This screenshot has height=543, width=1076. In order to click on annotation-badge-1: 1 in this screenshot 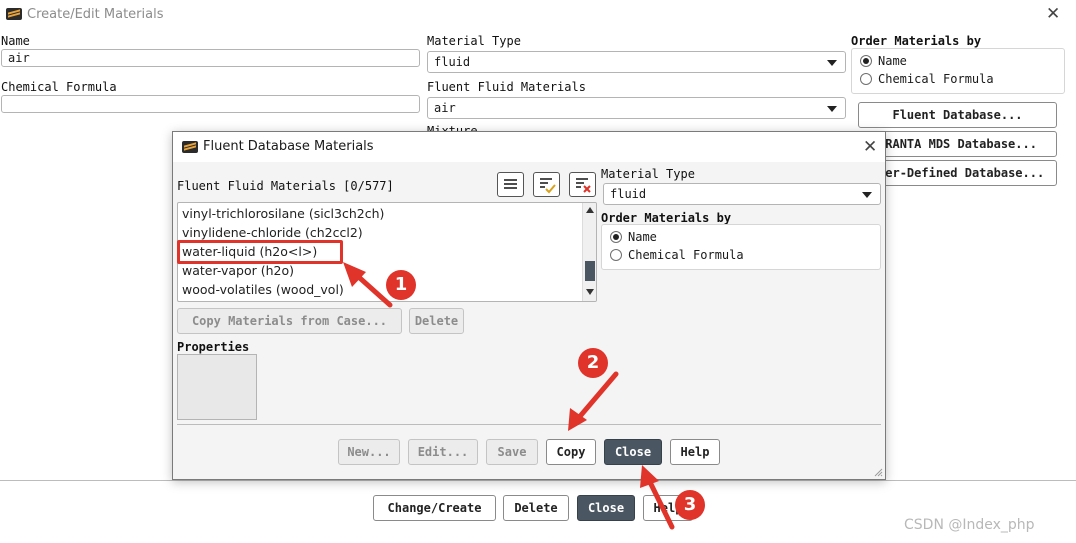, I will do `click(401, 285)`.